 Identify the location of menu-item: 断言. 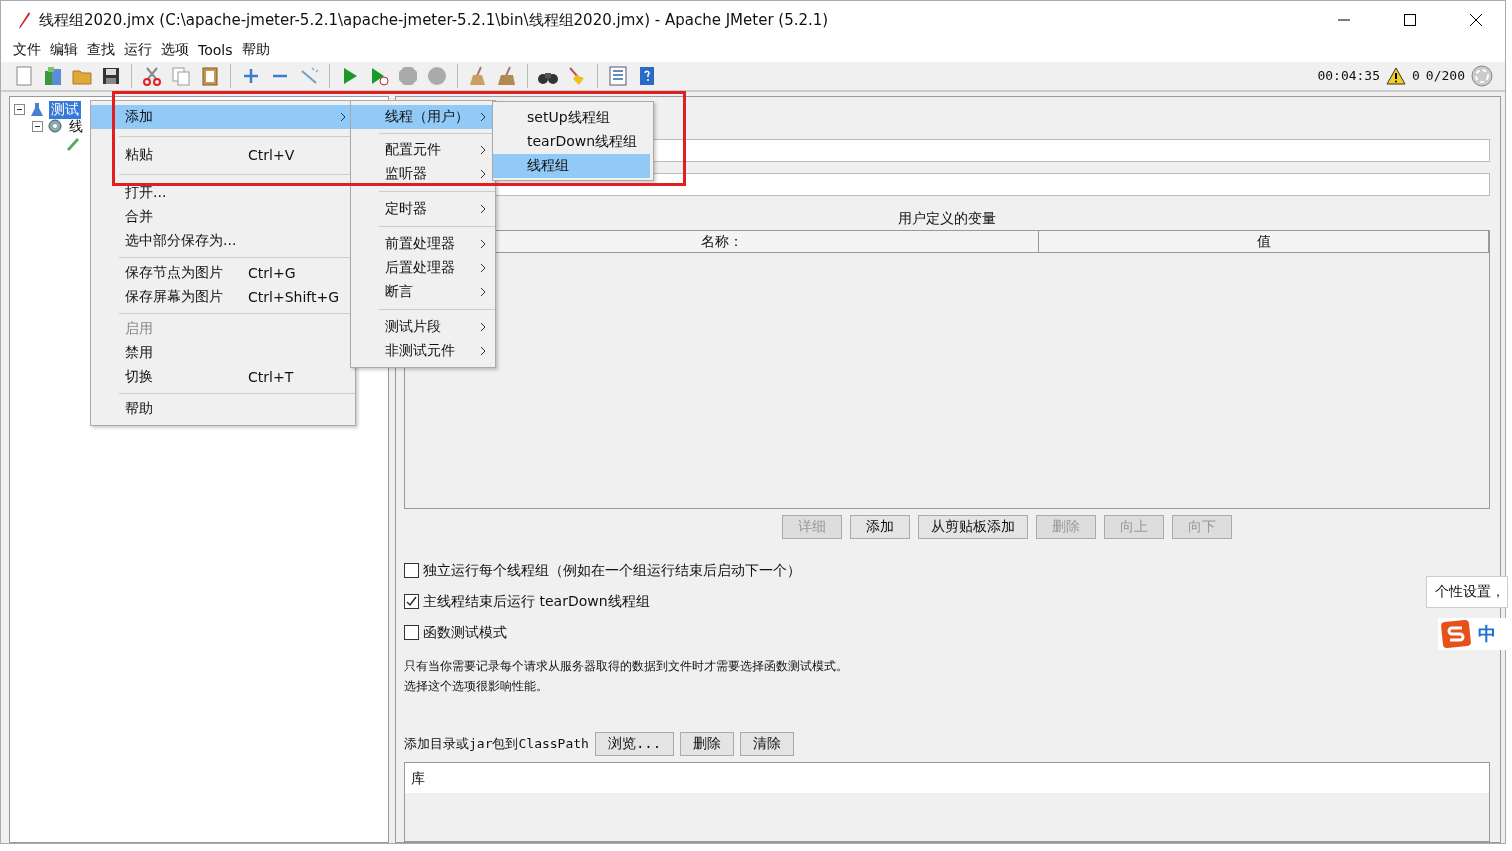
(423, 292).